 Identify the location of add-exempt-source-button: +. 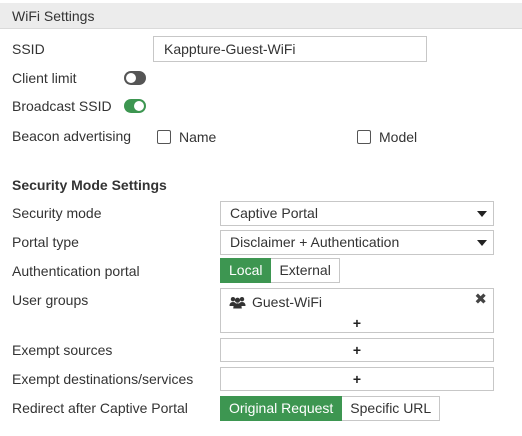
(357, 350).